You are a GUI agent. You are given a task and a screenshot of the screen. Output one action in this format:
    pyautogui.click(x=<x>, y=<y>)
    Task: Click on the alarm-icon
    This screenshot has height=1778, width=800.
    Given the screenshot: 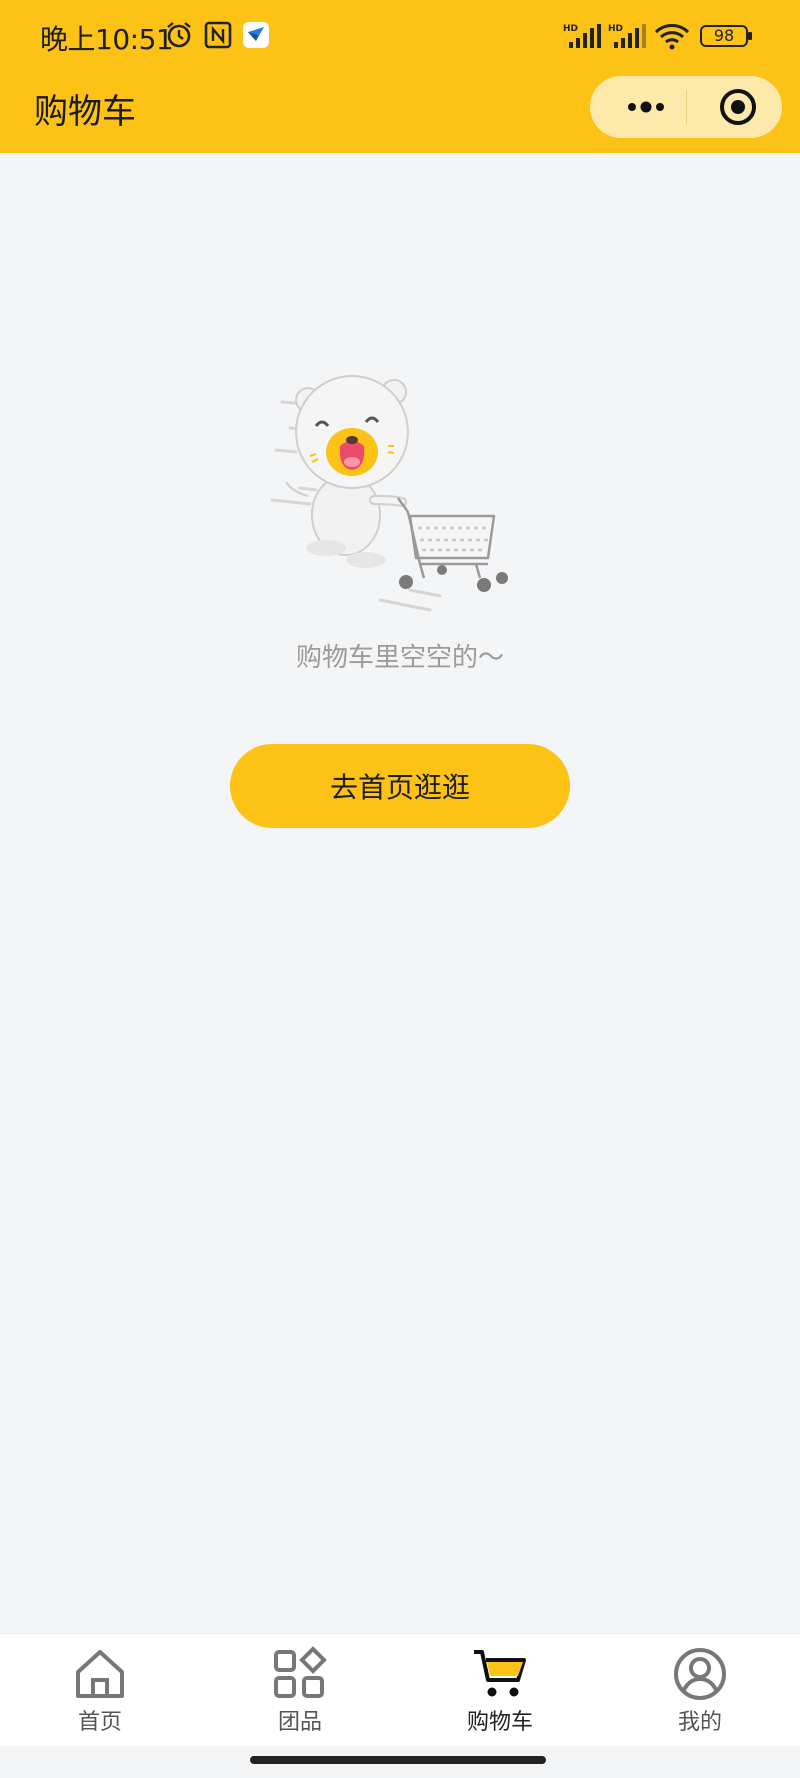 What is the action you would take?
    pyautogui.click(x=179, y=37)
    